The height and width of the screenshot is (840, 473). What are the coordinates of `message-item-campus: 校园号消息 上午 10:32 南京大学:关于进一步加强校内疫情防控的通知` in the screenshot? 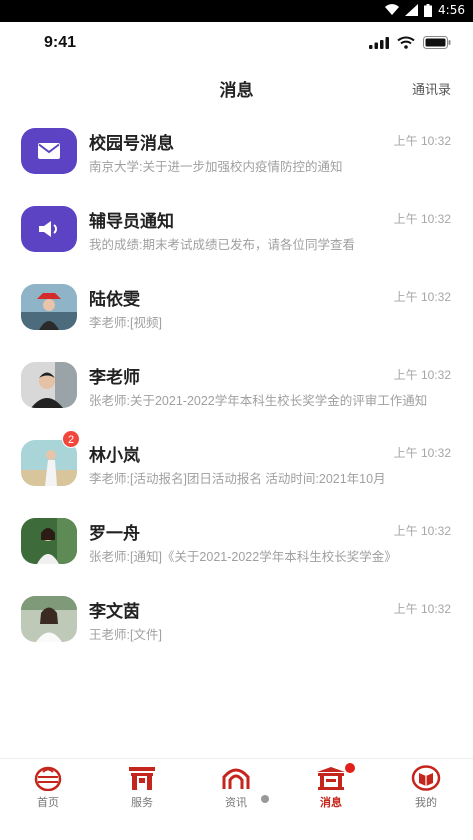 It's located at (236, 157).